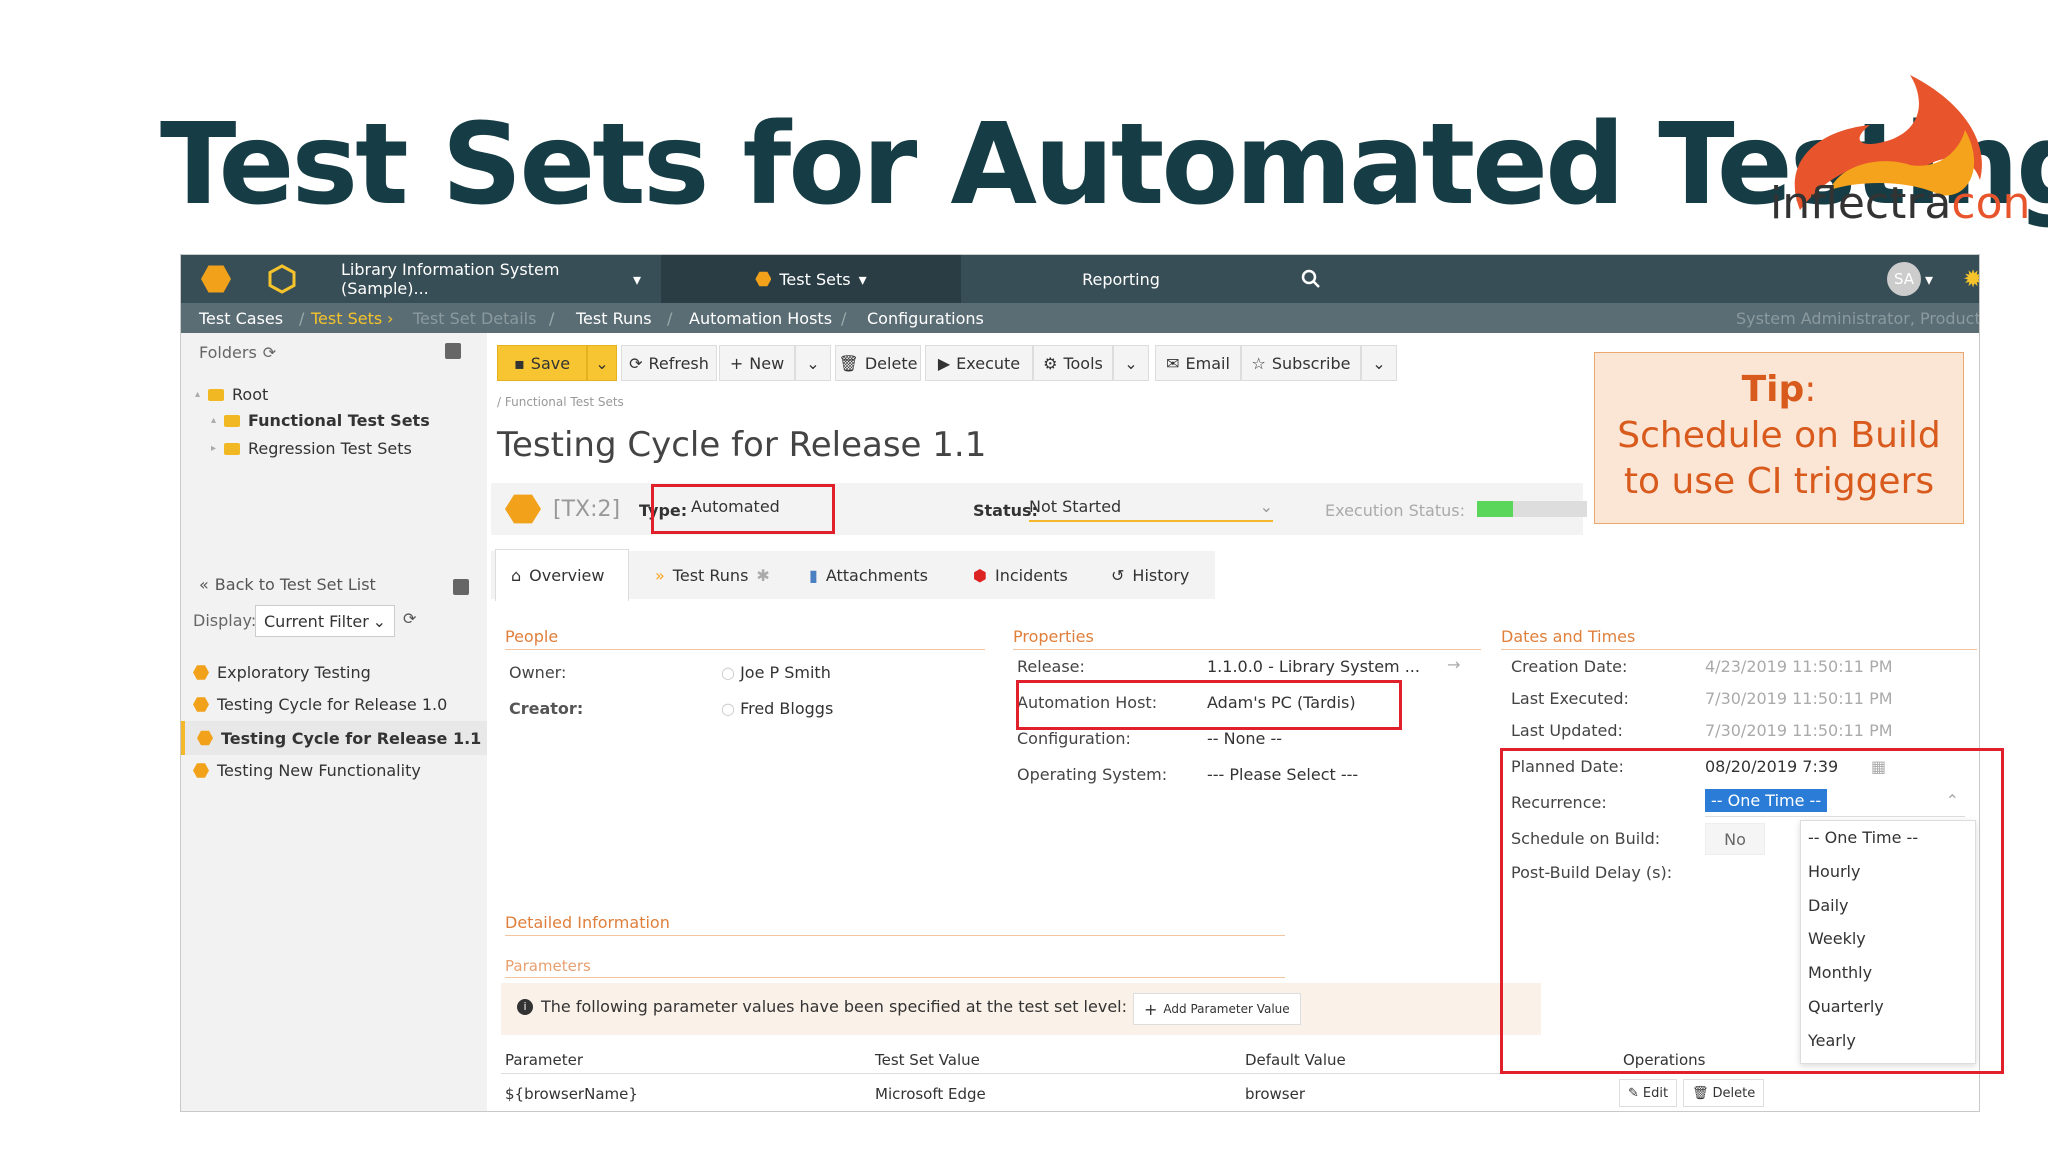 The image size is (2048, 1152). What do you see at coordinates (538, 672) in the screenshot?
I see `owner-label: Owner:` at bounding box center [538, 672].